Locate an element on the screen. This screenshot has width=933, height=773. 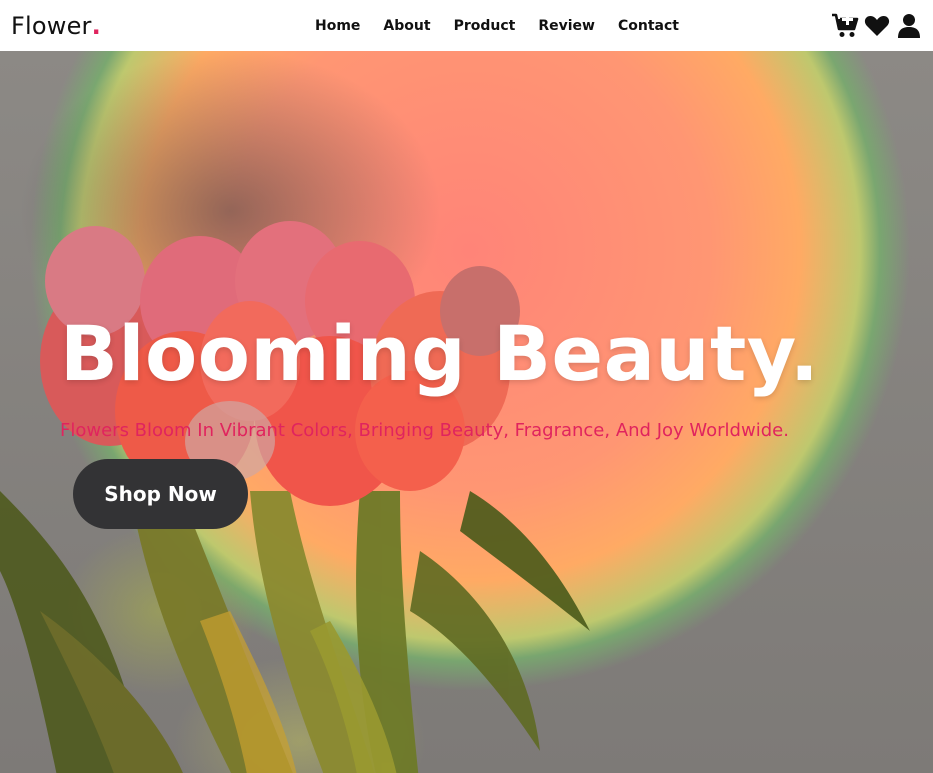
cart-plus-icon is located at coordinates (845, 26).